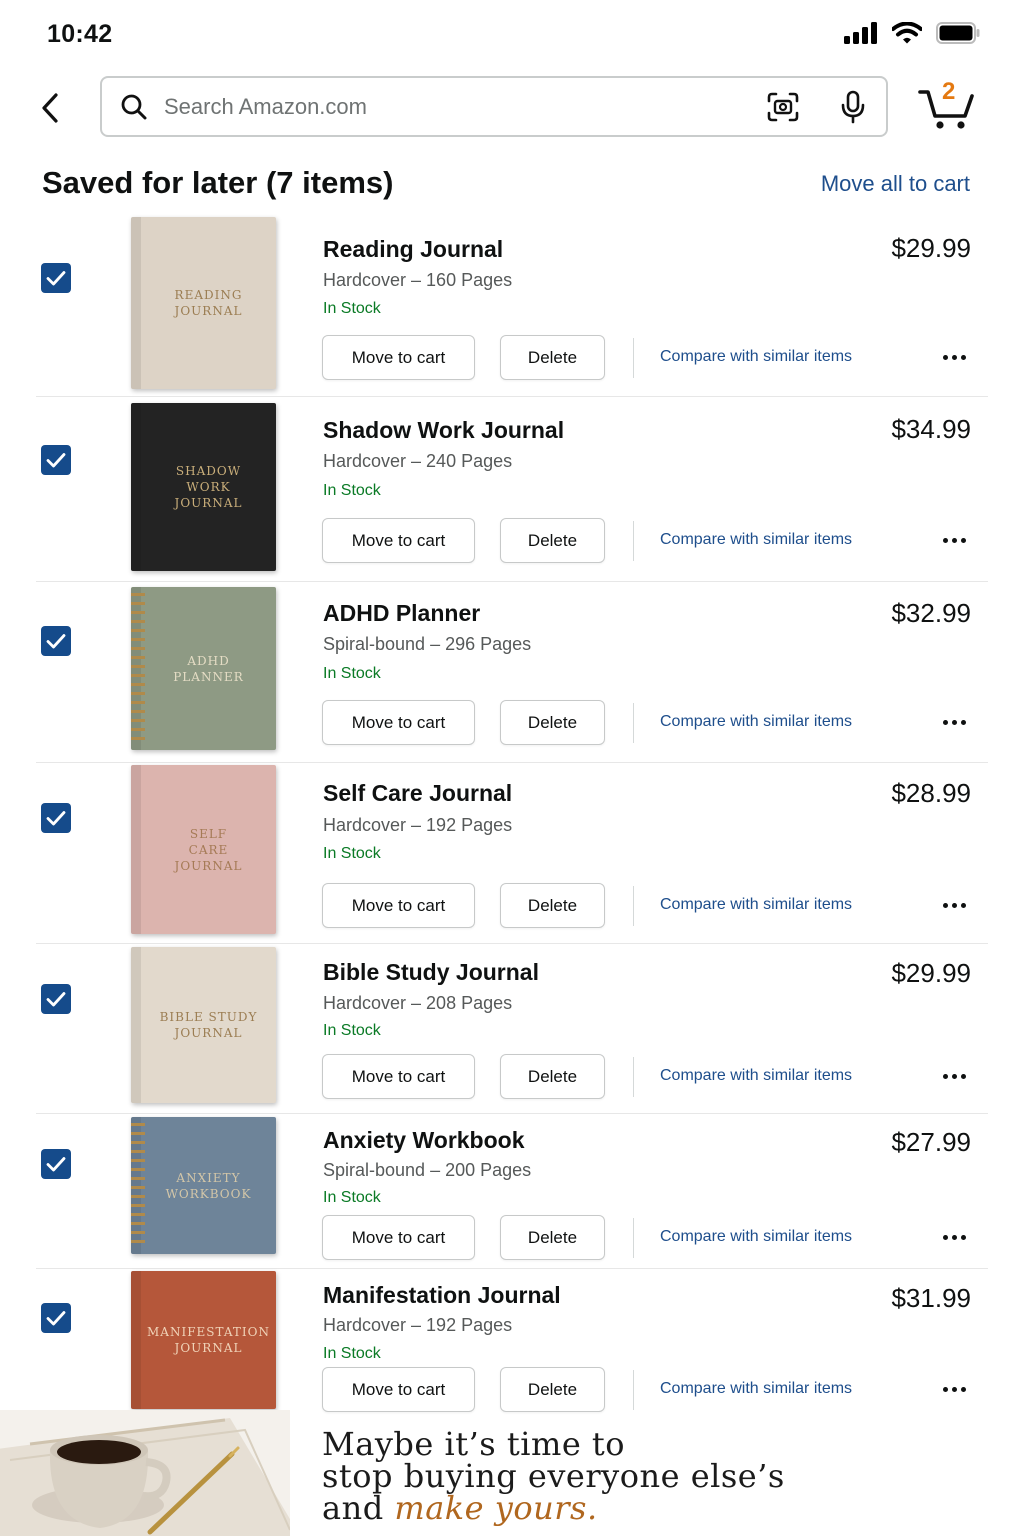  What do you see at coordinates (418, 461) in the screenshot?
I see `item-format: Hardcover – 240 Pages` at bounding box center [418, 461].